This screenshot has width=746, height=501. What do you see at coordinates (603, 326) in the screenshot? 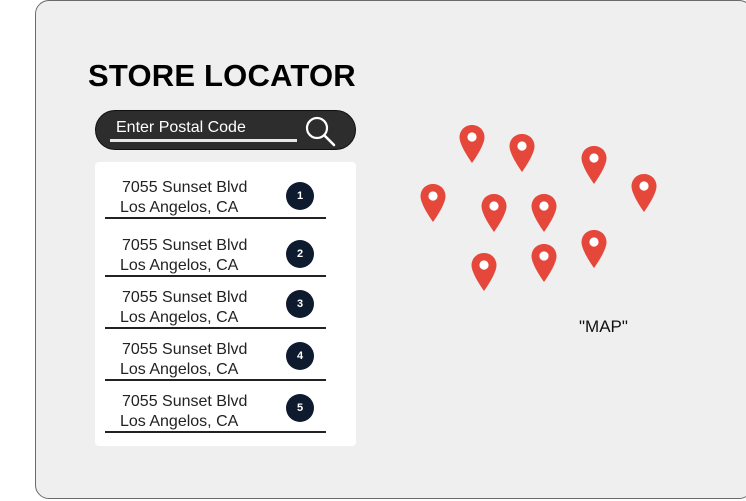
I see `map-placeholder-label: "MAP"` at bounding box center [603, 326].